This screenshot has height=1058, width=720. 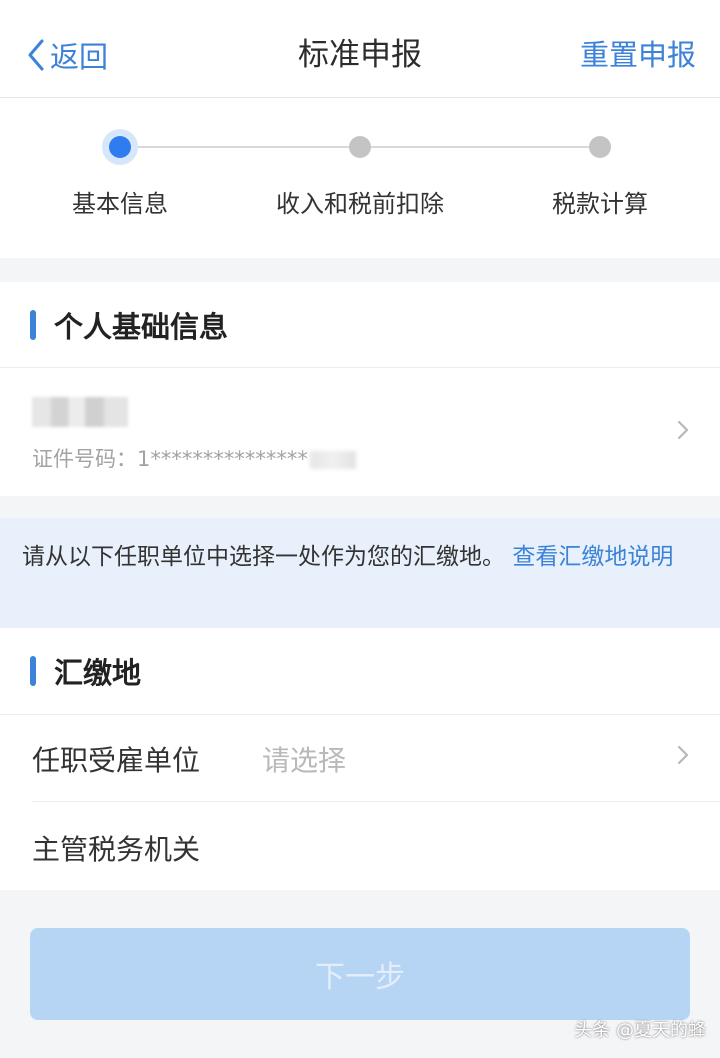 What do you see at coordinates (98, 673) in the screenshot?
I see `section-title: 汇缴地` at bounding box center [98, 673].